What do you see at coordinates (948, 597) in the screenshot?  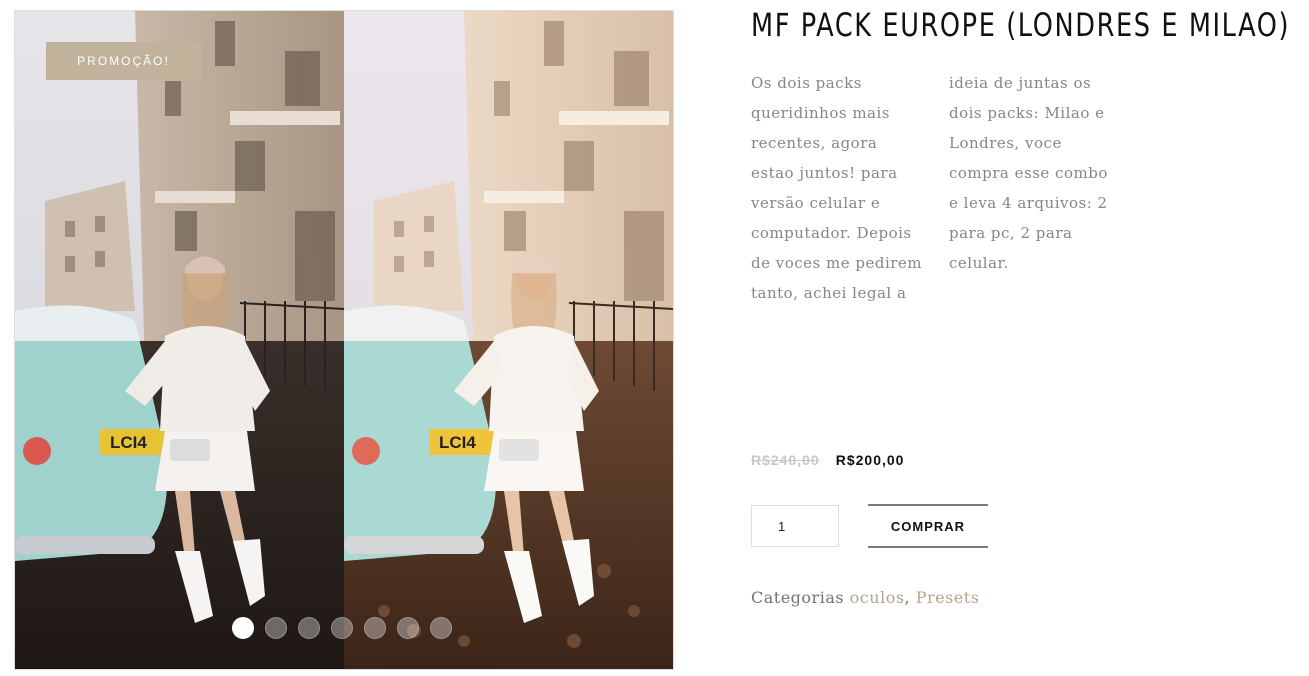 I see `category-link-presets: Presets` at bounding box center [948, 597].